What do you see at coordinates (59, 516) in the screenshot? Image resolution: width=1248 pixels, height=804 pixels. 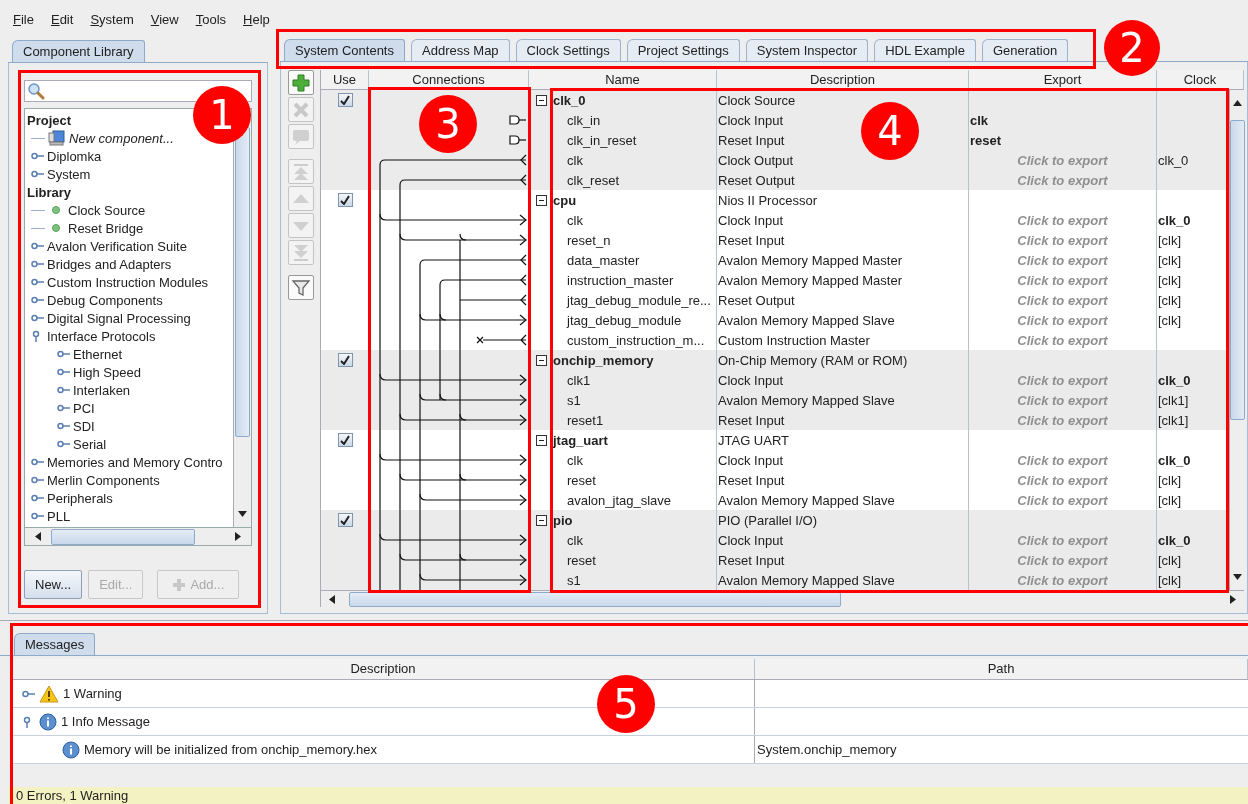 I see `tree-item: PLL` at bounding box center [59, 516].